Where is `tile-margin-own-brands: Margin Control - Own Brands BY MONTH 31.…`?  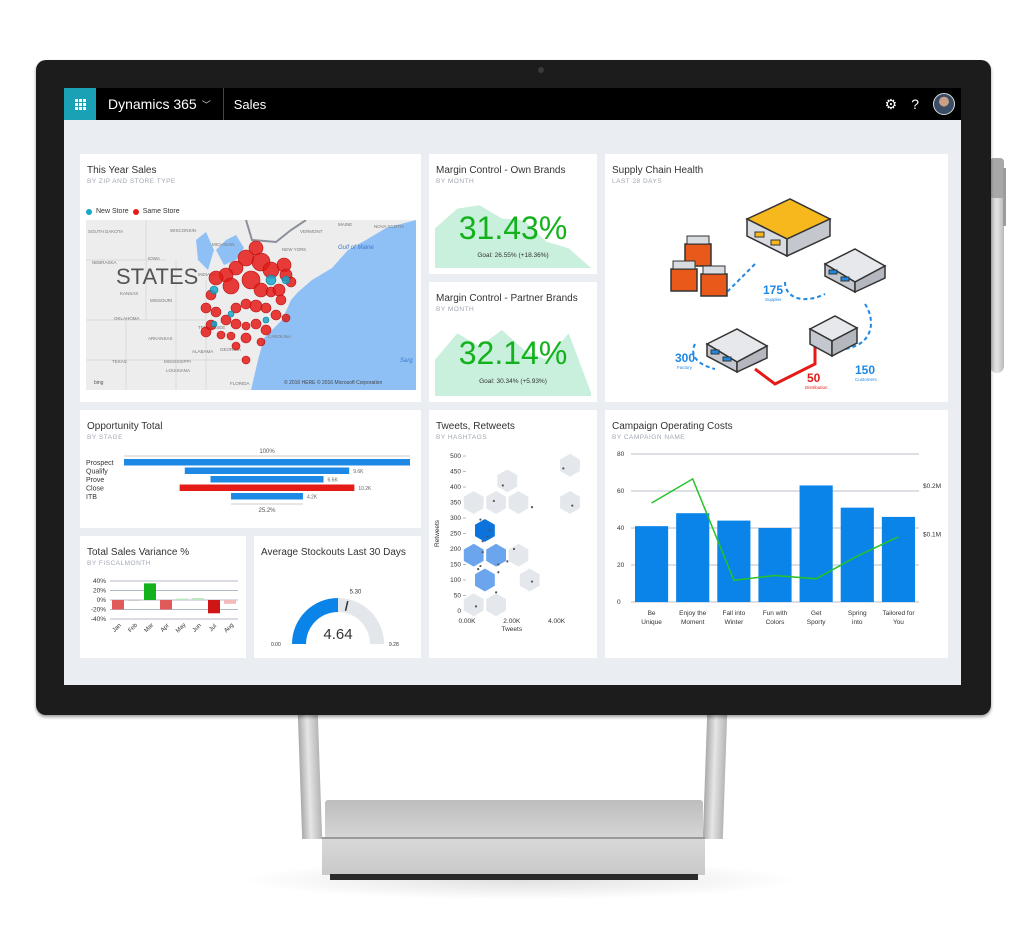
tile-margin-own-brands: Margin Control - Own Brands BY MONTH 31.… is located at coordinates (513, 214).